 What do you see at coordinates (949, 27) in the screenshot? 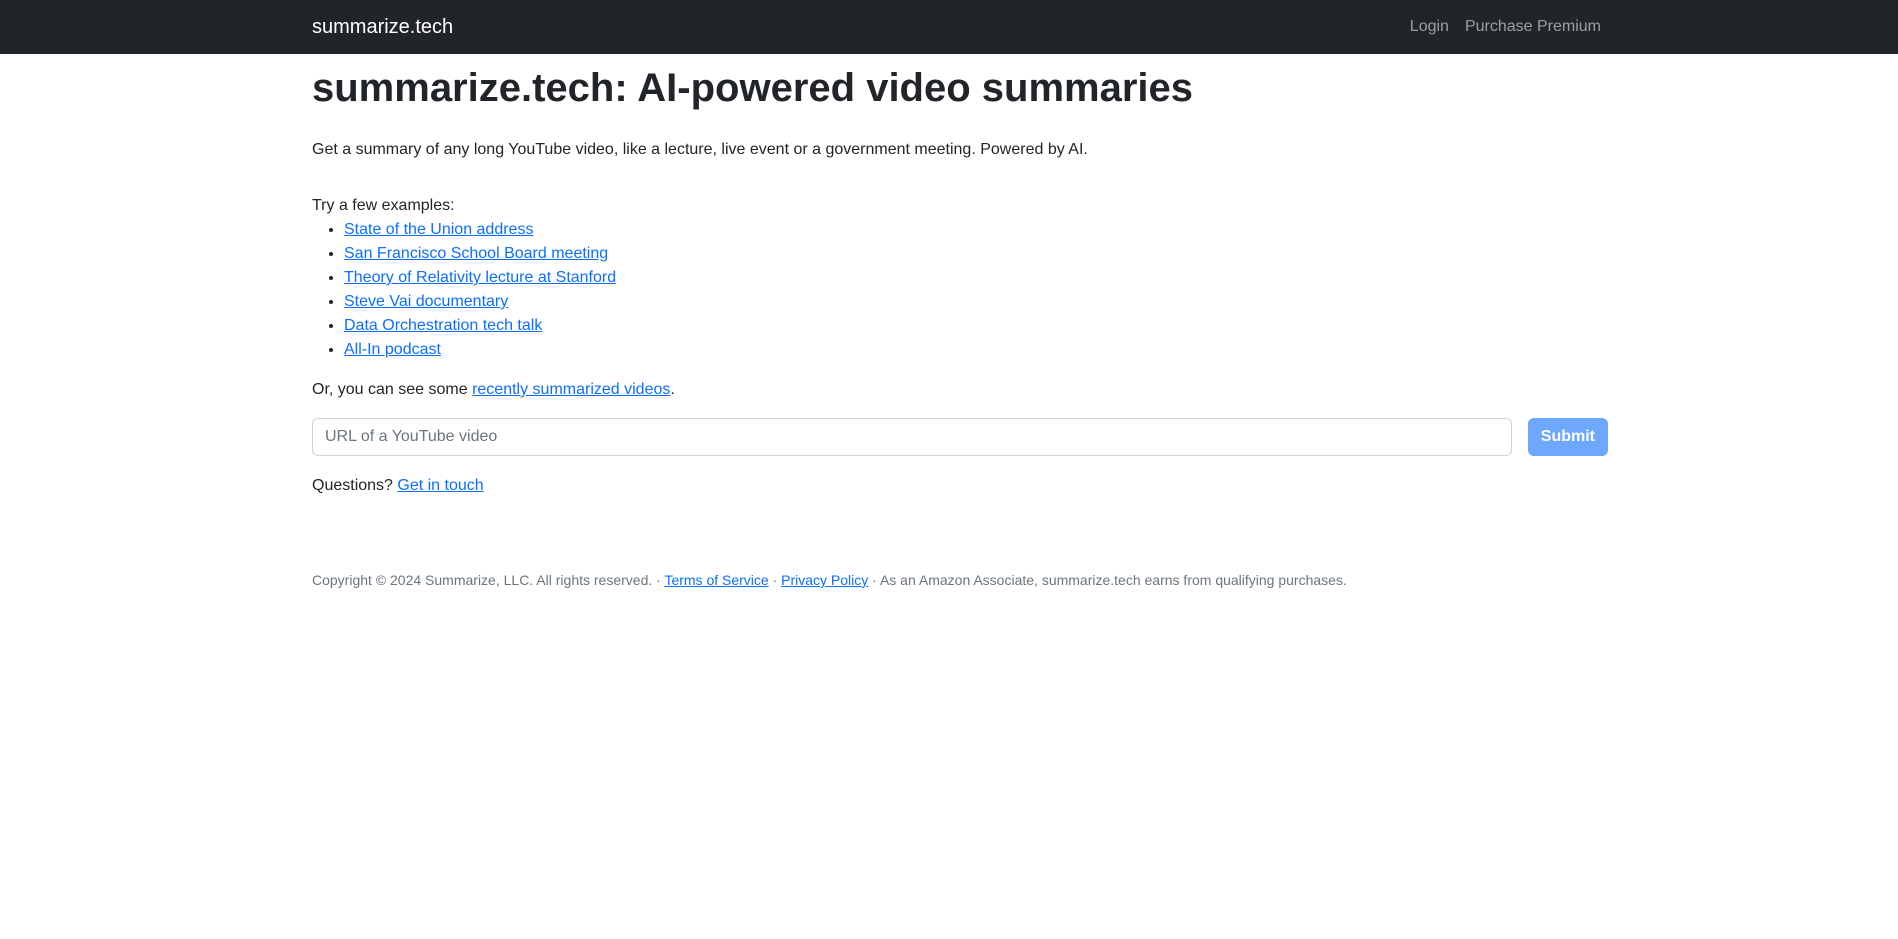
I see `top-navbar: summarize.tech Login Purchase Premium` at bounding box center [949, 27].